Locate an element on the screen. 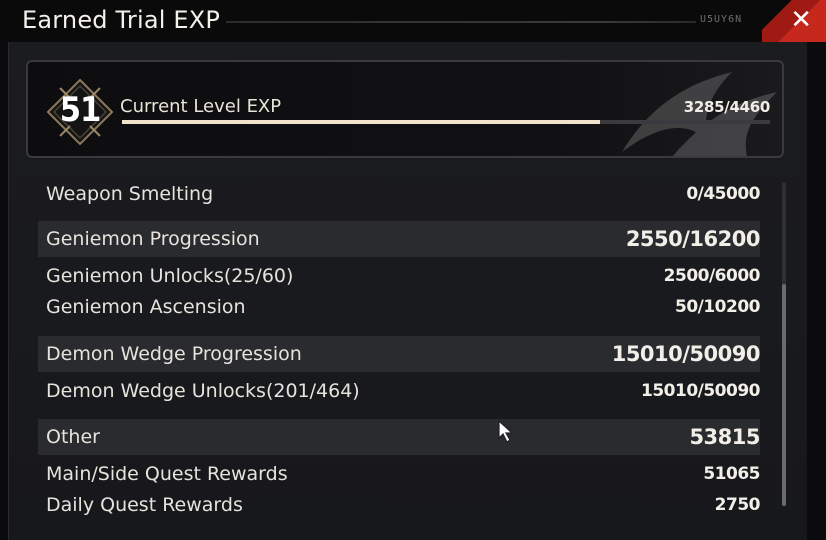  close-icon: ✕ is located at coordinates (801, 20).